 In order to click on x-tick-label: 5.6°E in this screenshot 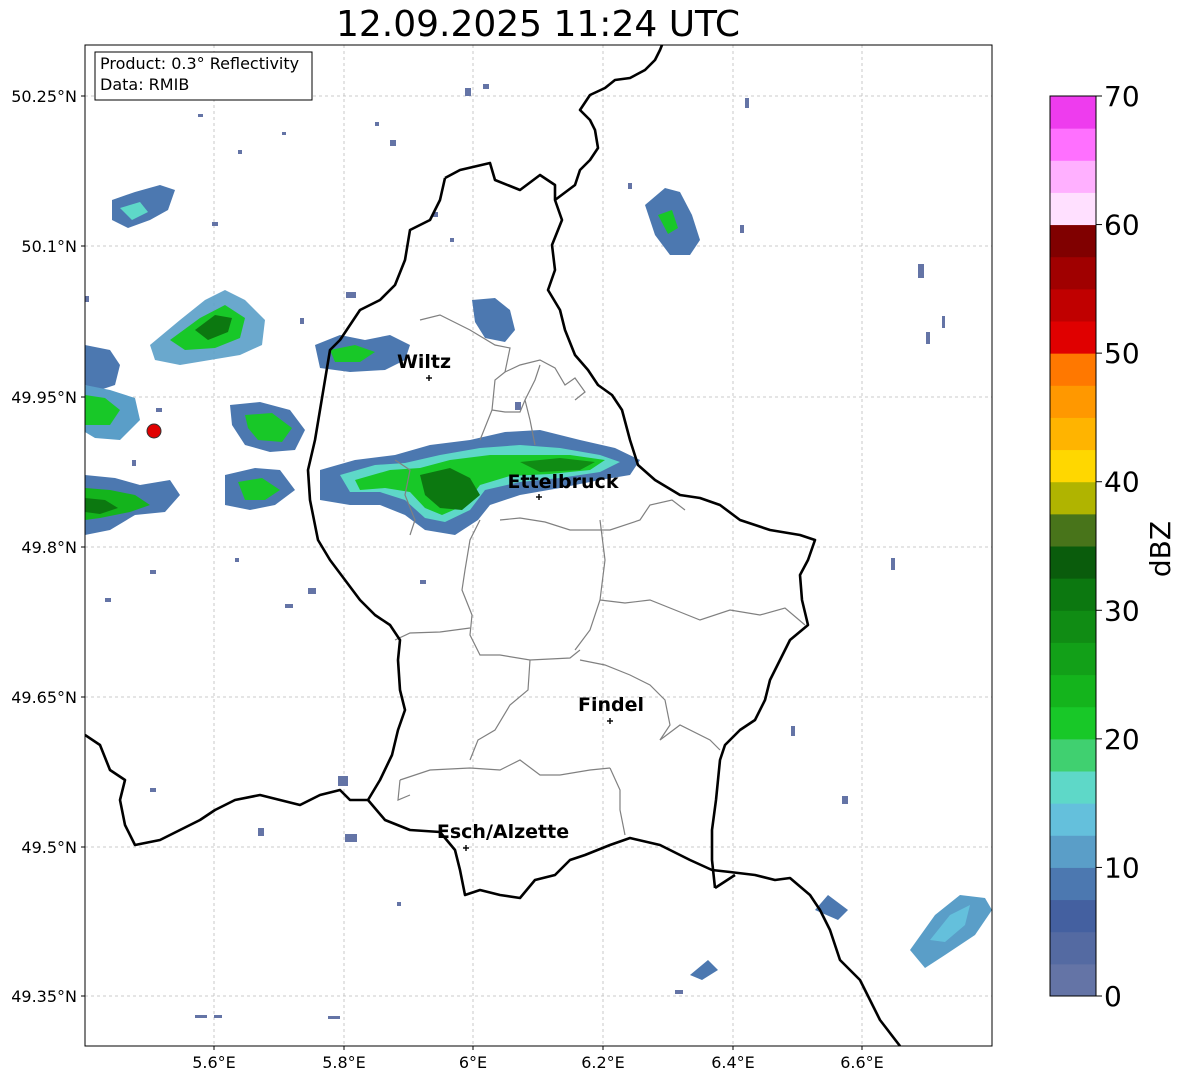, I will do `click(214, 1062)`.